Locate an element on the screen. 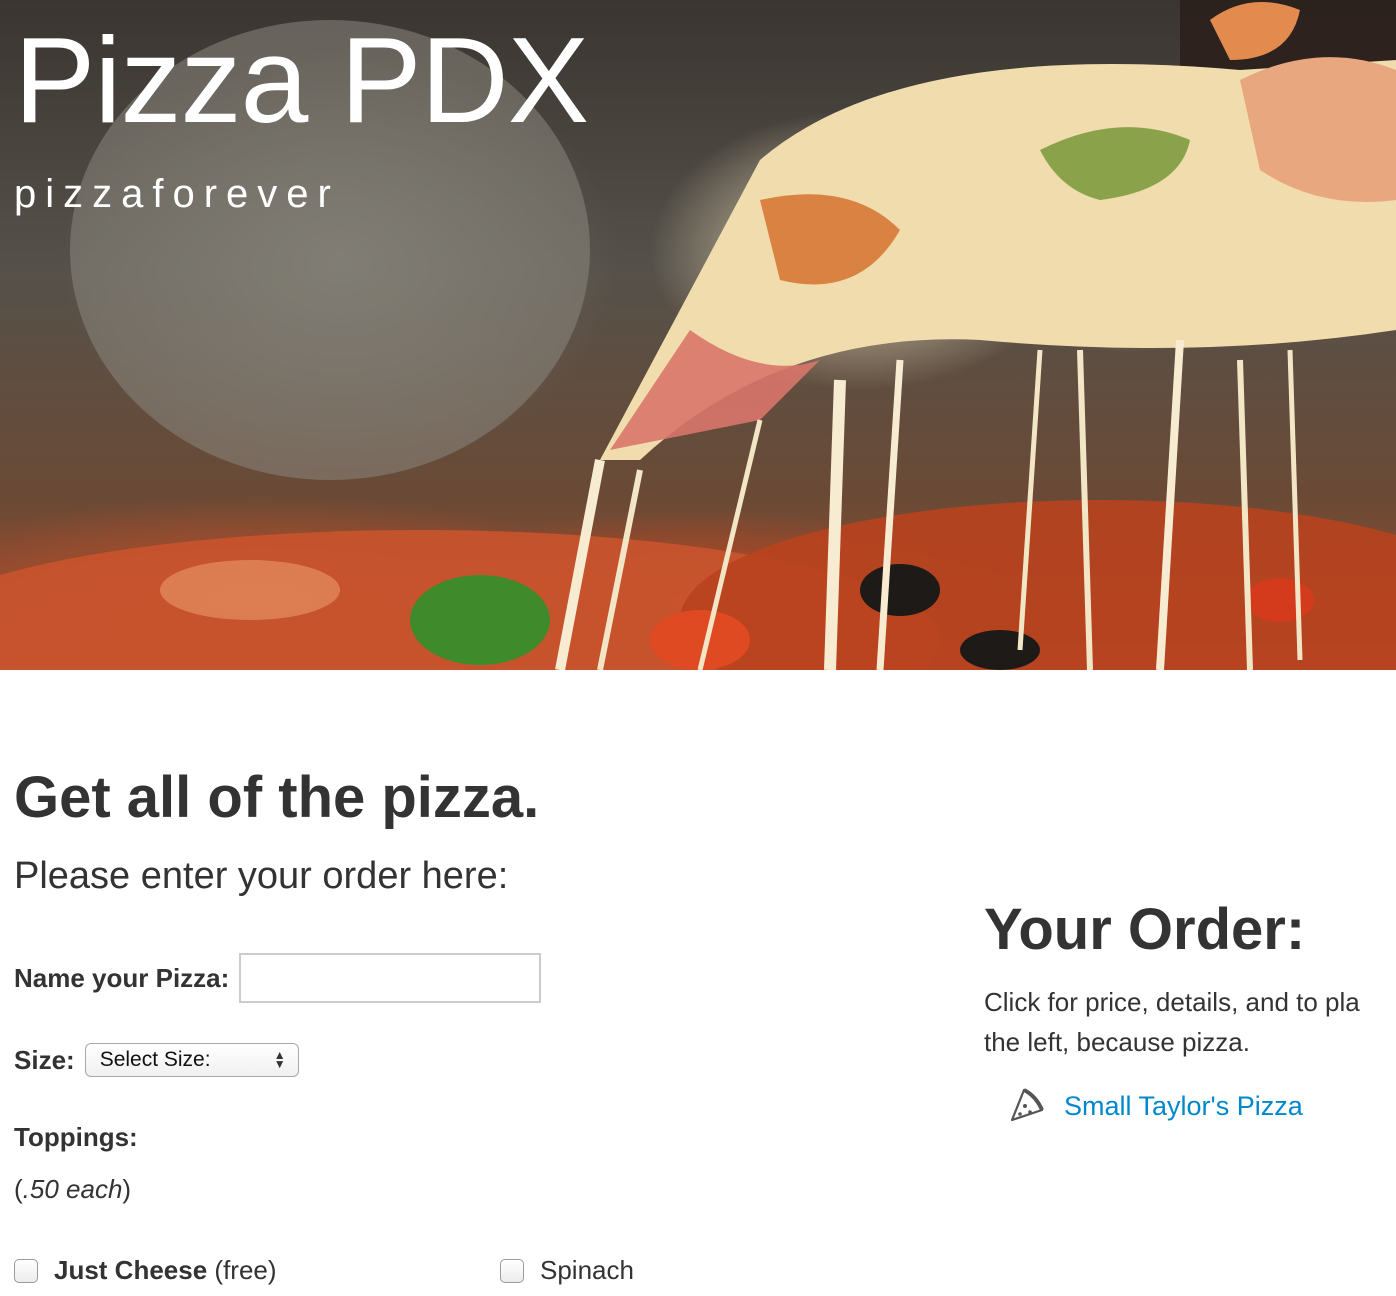 This screenshot has height=1296, width=1396. toppings-label-row: Toppings: is located at coordinates (76, 1137).